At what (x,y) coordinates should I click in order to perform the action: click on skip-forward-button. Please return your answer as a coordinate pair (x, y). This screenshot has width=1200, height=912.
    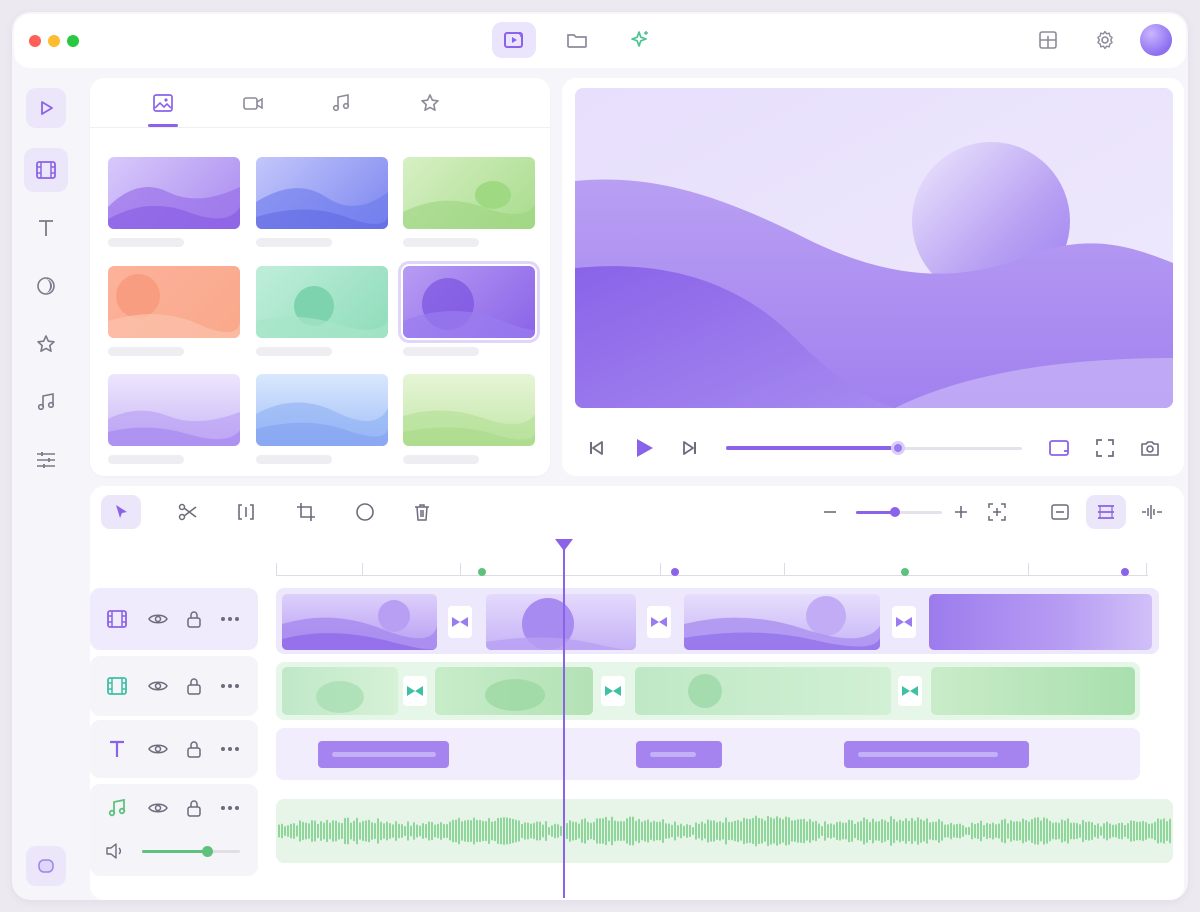
    Looking at the image, I should click on (690, 448).